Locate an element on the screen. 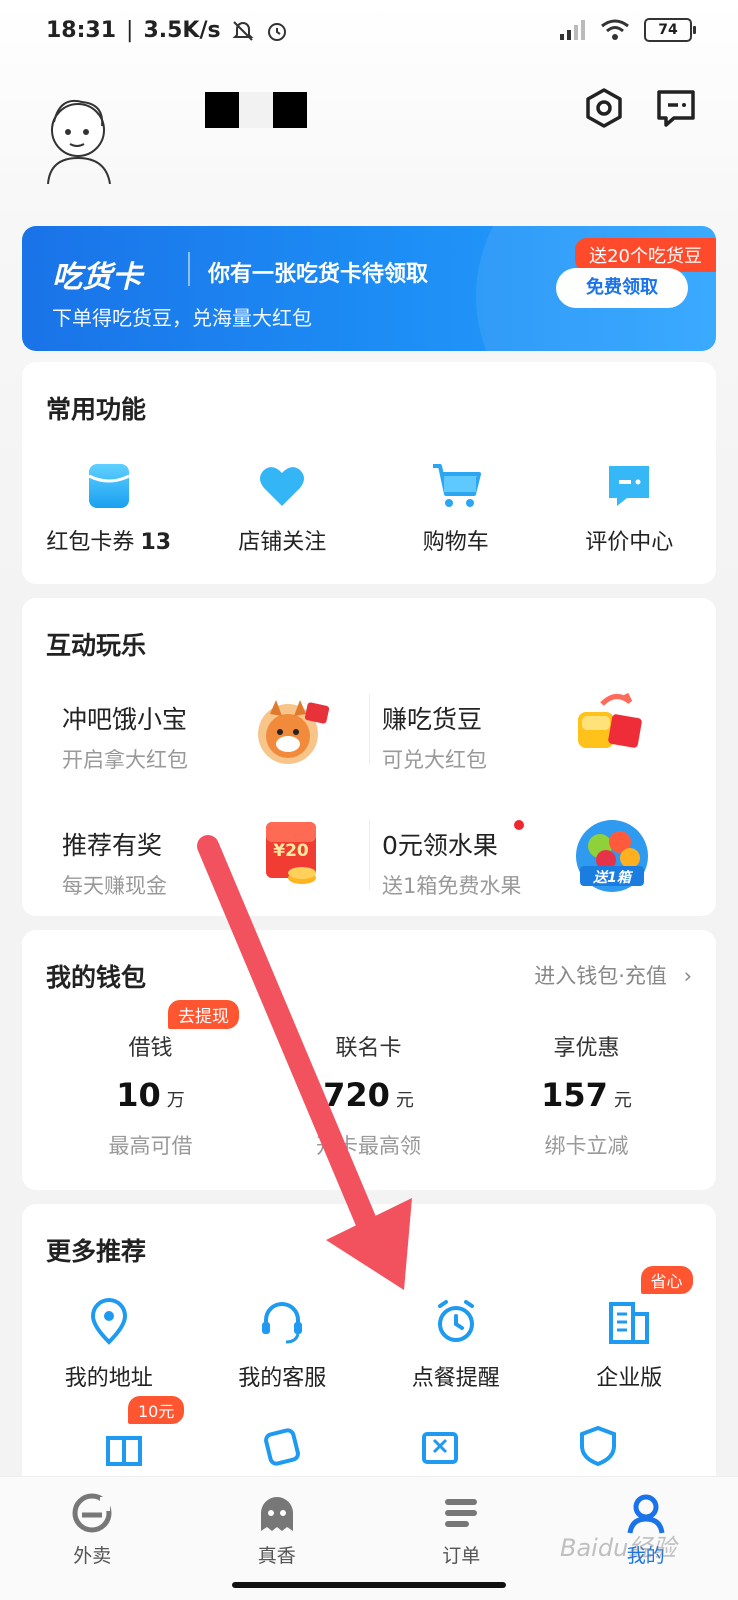 This screenshot has height=1600, width=738. play-item-eleme-bao: 冲吧饿小宝 开启拿大红包 is located at coordinates (182, 755).